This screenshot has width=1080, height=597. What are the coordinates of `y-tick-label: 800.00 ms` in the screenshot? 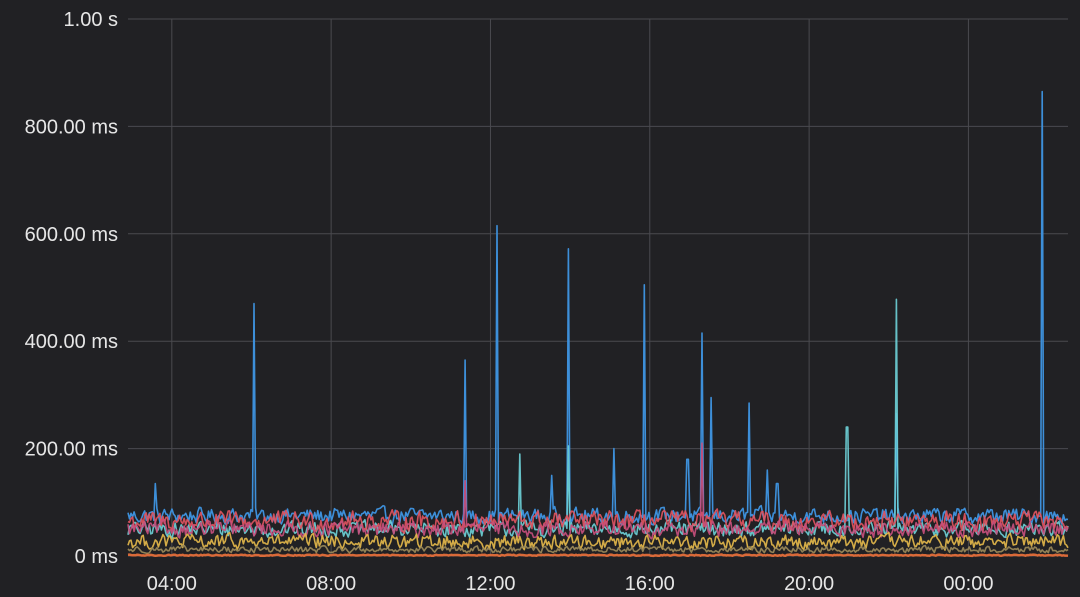 It's located at (71, 127).